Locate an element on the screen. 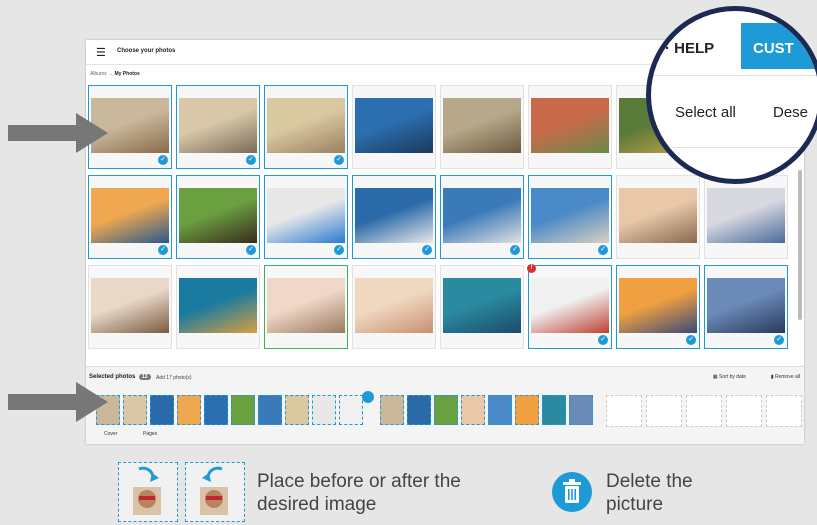 This screenshot has width=817, height=525. breadcrumb-root: Albums is located at coordinates (98, 74).